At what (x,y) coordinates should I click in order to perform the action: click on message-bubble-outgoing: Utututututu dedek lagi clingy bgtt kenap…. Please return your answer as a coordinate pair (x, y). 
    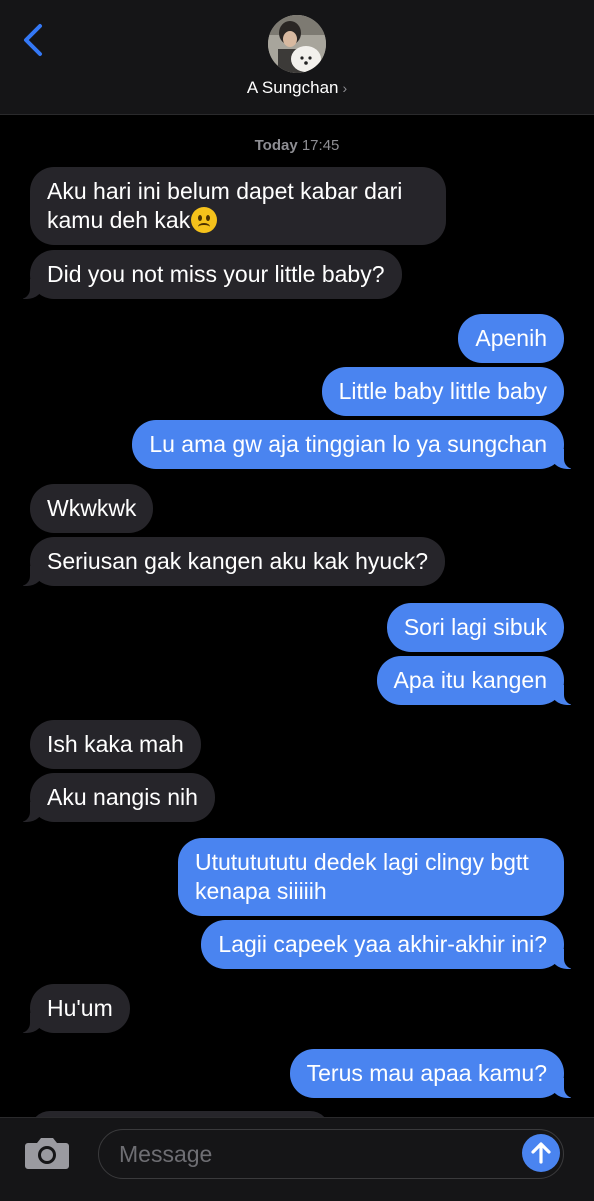
    Looking at the image, I should click on (371, 877).